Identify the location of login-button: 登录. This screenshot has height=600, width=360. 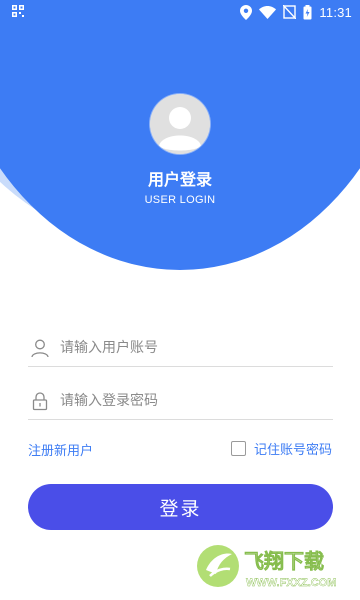
(180, 507).